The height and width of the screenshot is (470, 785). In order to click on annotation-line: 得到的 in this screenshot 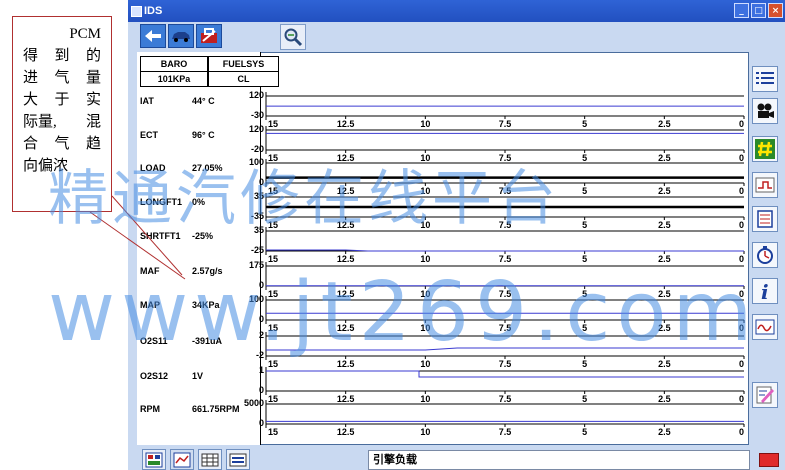, I will do `click(62, 56)`.